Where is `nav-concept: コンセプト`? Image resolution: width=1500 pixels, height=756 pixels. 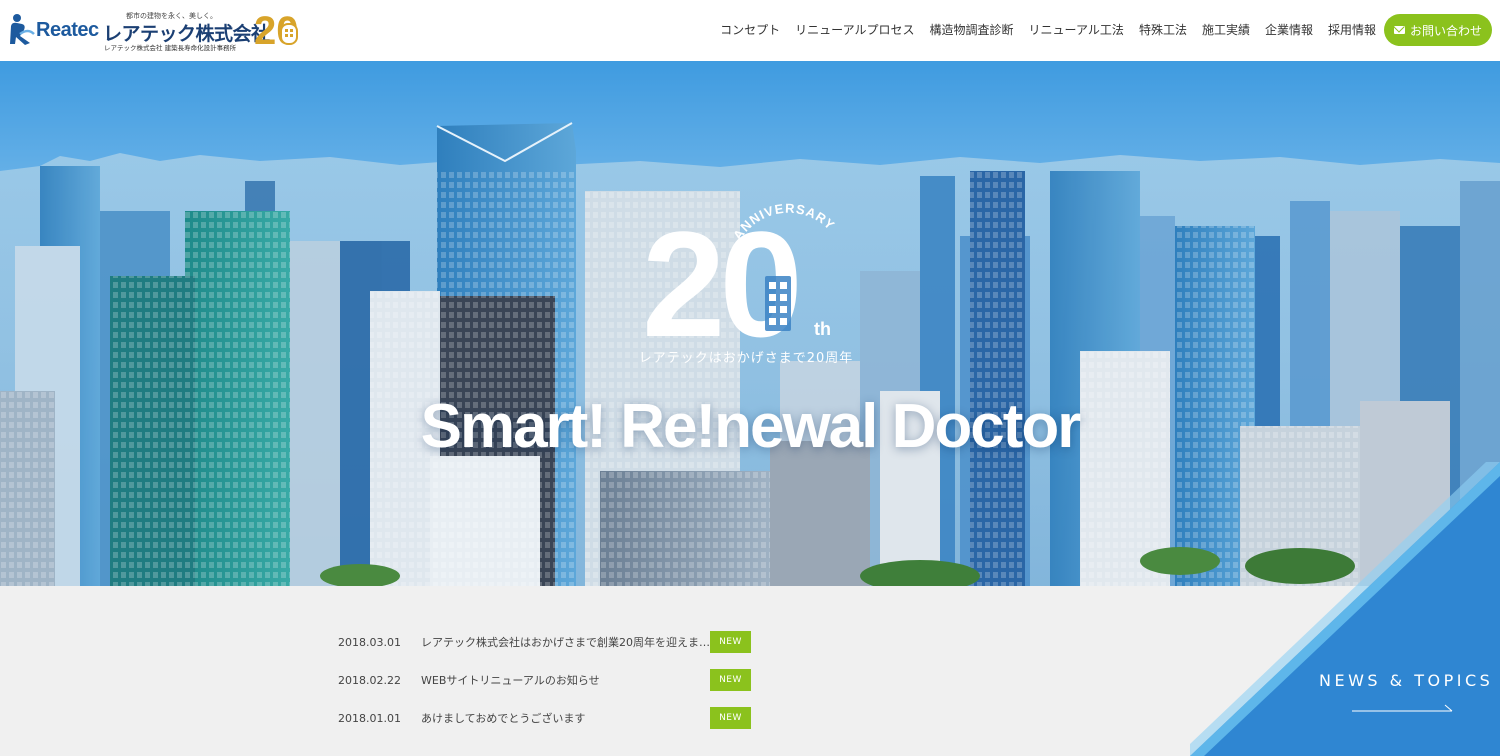
nav-concept: コンセプト is located at coordinates (750, 29).